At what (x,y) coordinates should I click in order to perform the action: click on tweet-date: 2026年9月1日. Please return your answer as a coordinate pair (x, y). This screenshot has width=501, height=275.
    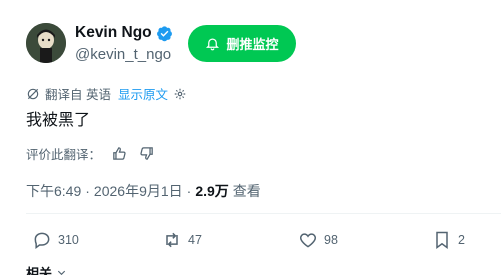
    Looking at the image, I should click on (138, 191).